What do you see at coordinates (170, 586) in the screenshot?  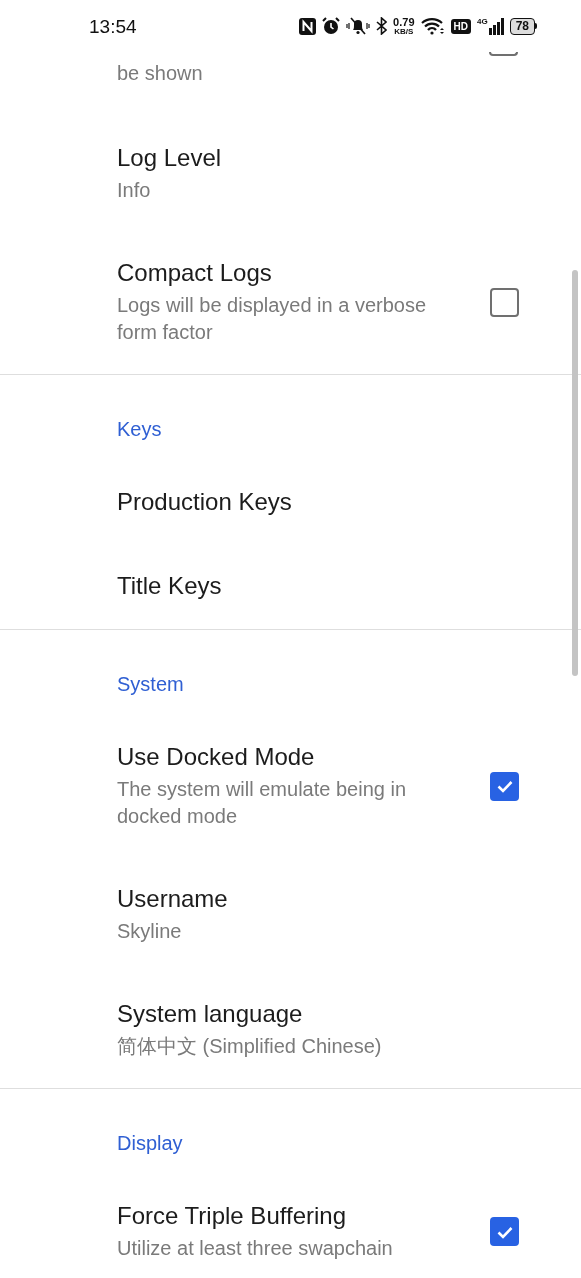 I see `setting-title: Title Keys` at bounding box center [170, 586].